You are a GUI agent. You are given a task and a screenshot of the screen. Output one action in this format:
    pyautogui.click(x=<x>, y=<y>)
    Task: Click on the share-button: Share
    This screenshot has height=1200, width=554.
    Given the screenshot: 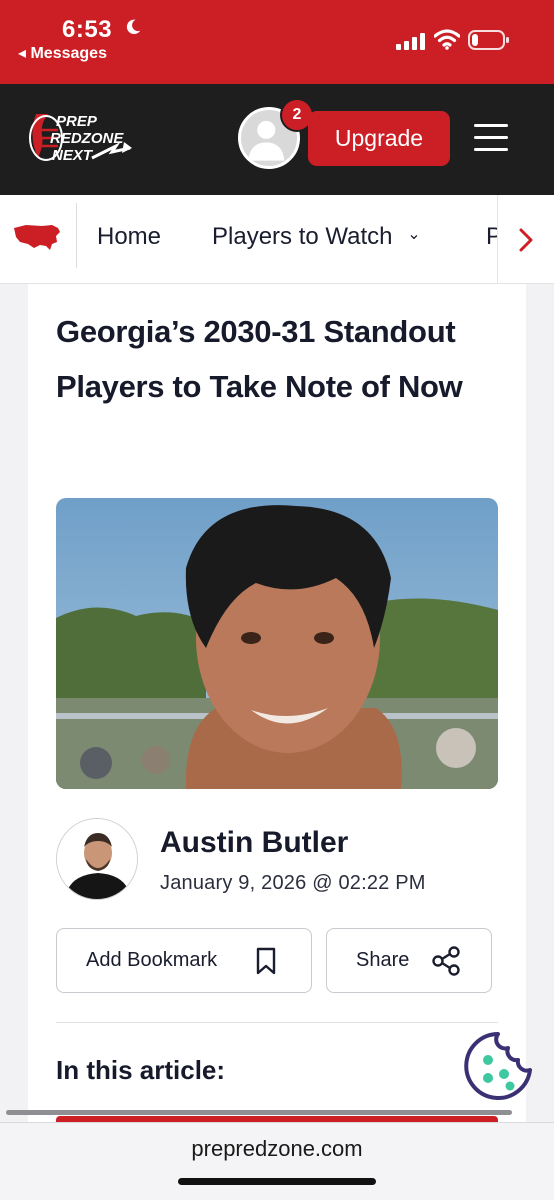 What is the action you would take?
    pyautogui.click(x=409, y=960)
    